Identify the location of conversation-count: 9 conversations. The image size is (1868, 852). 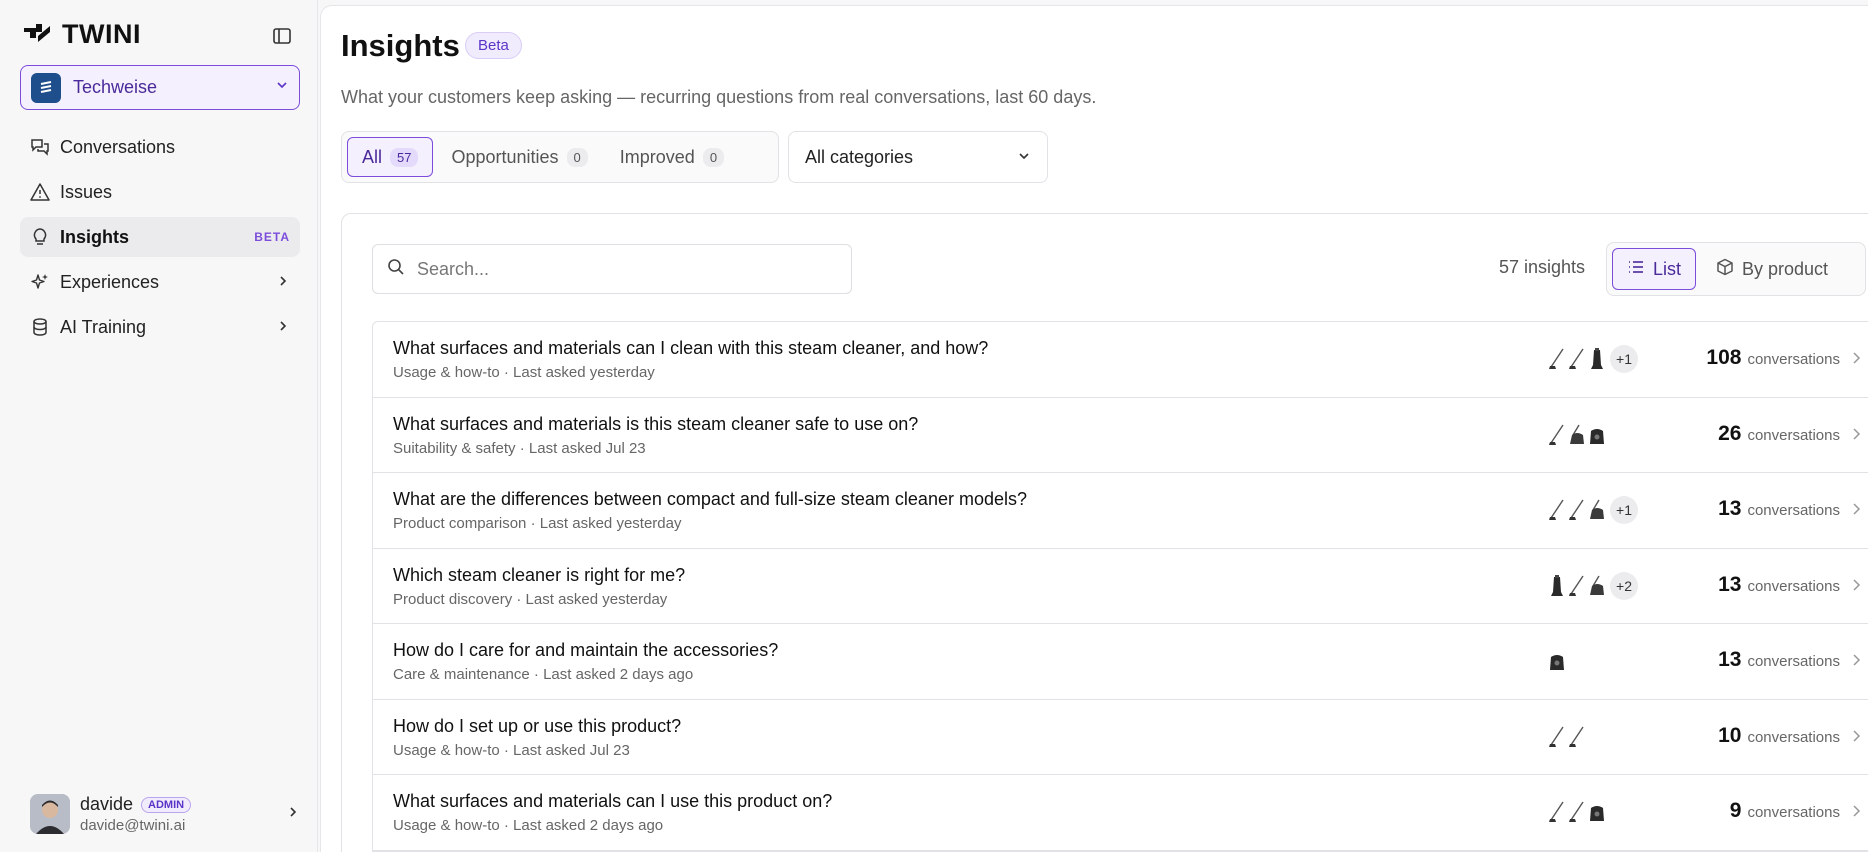
(1785, 811).